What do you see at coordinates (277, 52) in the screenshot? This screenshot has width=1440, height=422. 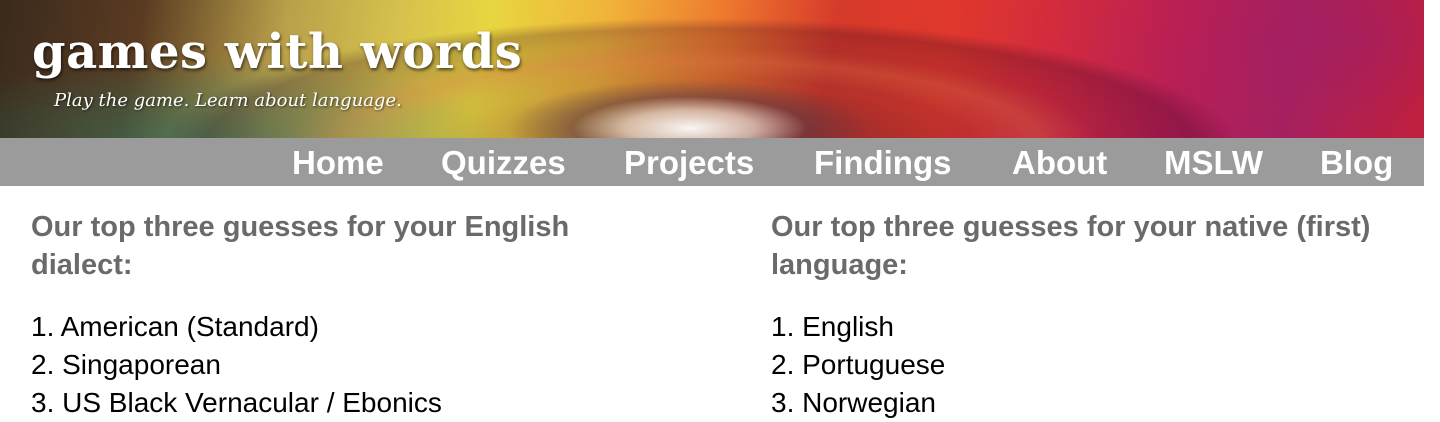 I see `site-title: games with words` at bounding box center [277, 52].